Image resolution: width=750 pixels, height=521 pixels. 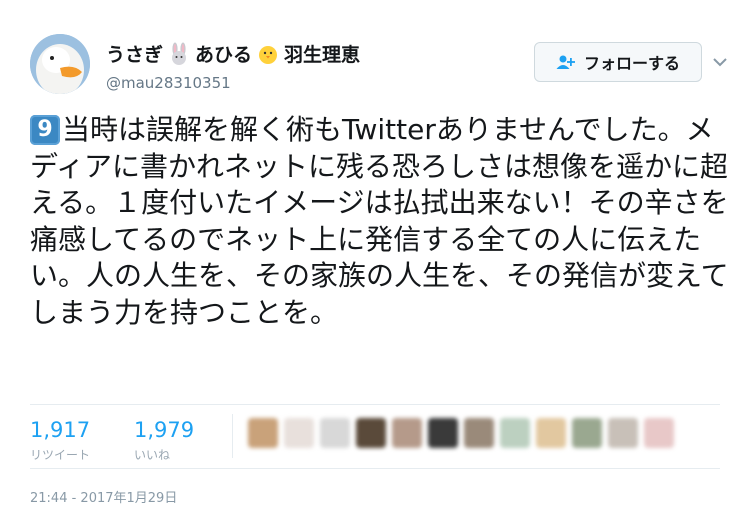 I want to click on user-display-name: うさぎ あひる 羽生理恵, so click(x=233, y=53).